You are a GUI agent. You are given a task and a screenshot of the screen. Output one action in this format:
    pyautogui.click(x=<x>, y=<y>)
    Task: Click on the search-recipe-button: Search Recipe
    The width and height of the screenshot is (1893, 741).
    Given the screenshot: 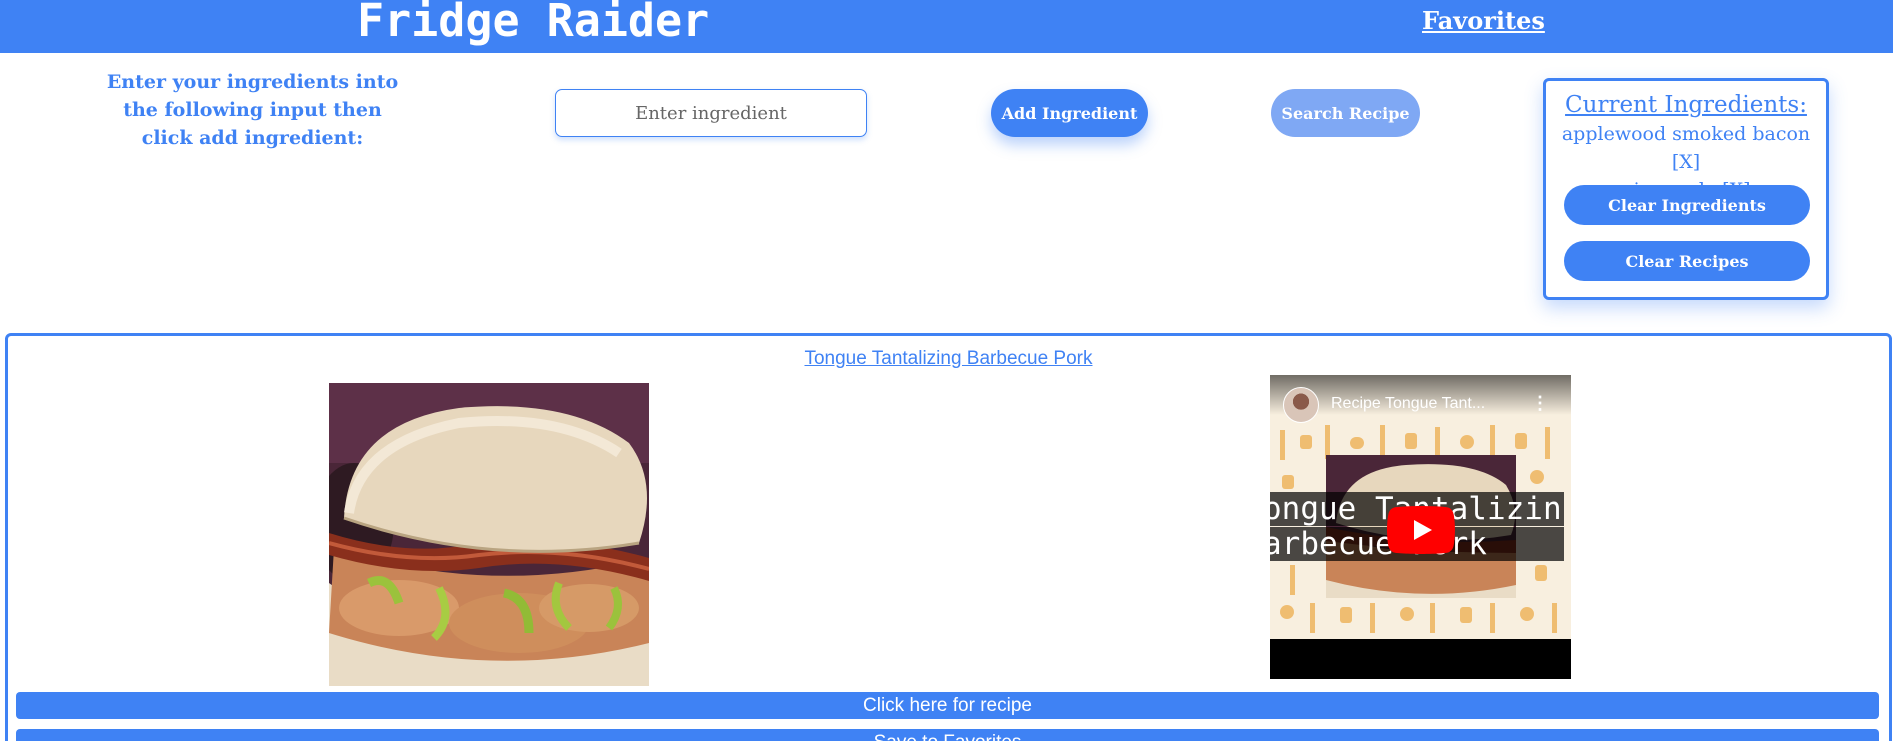 What is the action you would take?
    pyautogui.click(x=1345, y=113)
    